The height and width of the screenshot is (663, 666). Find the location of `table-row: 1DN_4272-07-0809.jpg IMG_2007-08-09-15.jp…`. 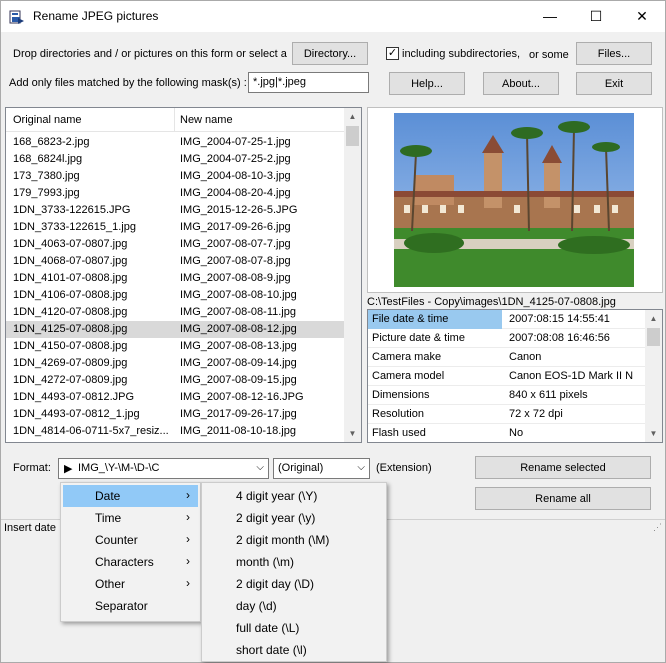

table-row: 1DN_4272-07-0809.jpg IMG_2007-08-09-15.jp… is located at coordinates (175, 380).